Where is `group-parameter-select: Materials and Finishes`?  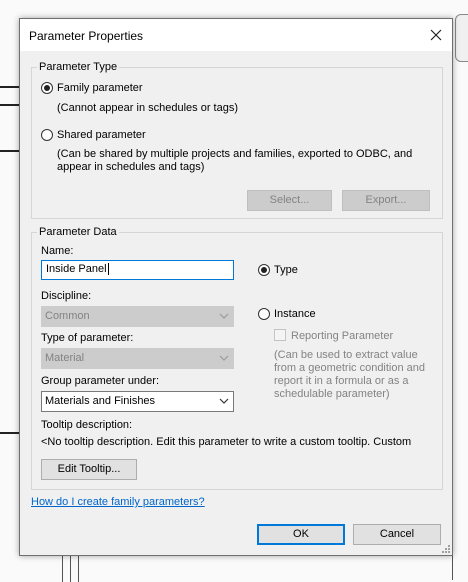
group-parameter-select: Materials and Finishes is located at coordinates (137, 401).